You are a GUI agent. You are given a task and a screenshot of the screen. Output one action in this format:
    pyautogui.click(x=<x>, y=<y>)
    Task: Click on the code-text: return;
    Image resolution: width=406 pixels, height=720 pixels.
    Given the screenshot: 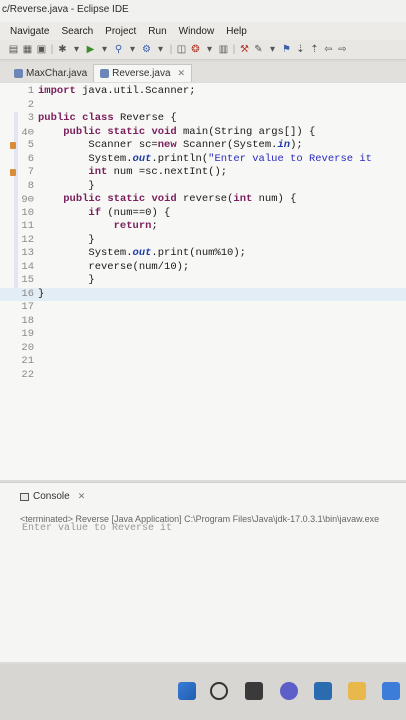 What is the action you would take?
    pyautogui.click(x=135, y=226)
    